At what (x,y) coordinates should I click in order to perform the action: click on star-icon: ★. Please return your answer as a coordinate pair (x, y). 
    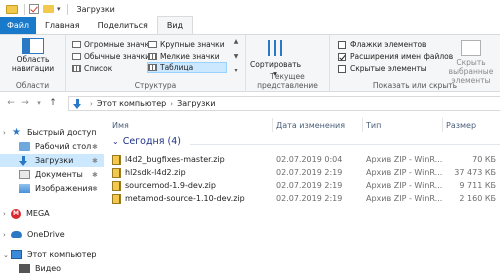
    Looking at the image, I should click on (16, 132).